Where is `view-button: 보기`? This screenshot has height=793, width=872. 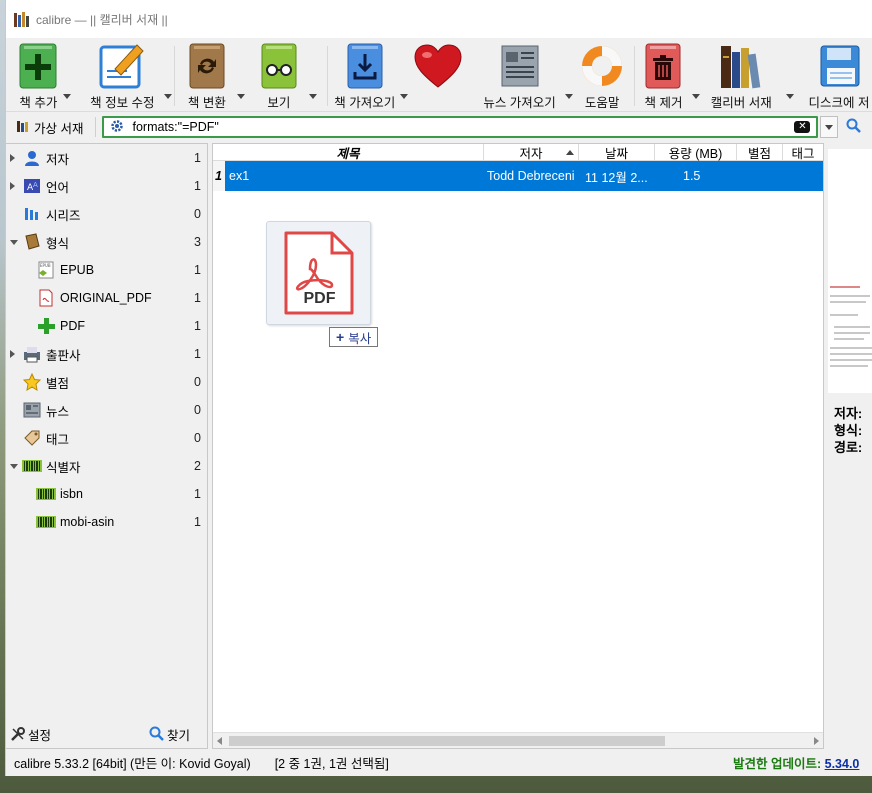 view-button: 보기 is located at coordinates (279, 75).